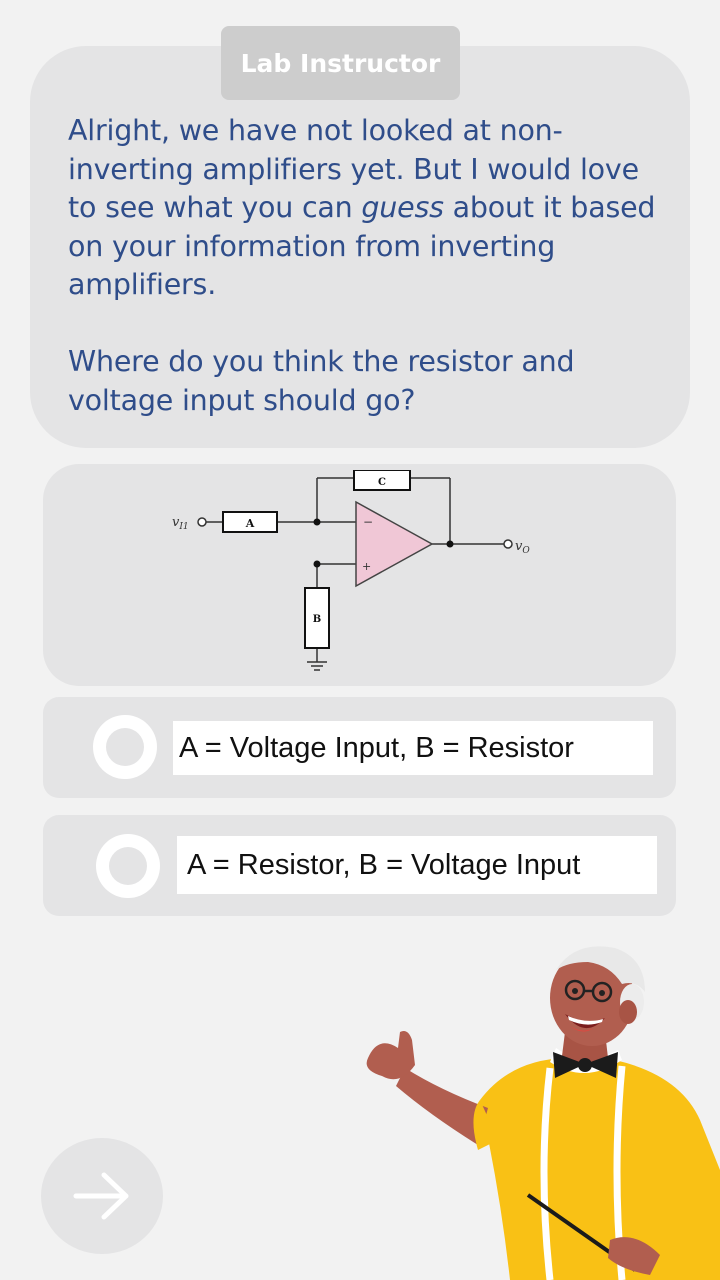  I want to click on answer-option-1-label: A = Voltage Input, B = Resistor, so click(413, 748).